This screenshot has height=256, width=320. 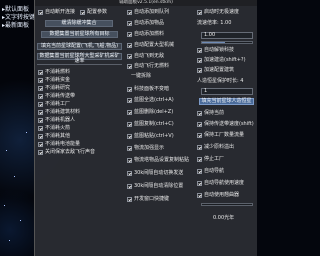 I want to click on option-label: 不消耗火箭, so click(x=58, y=128).